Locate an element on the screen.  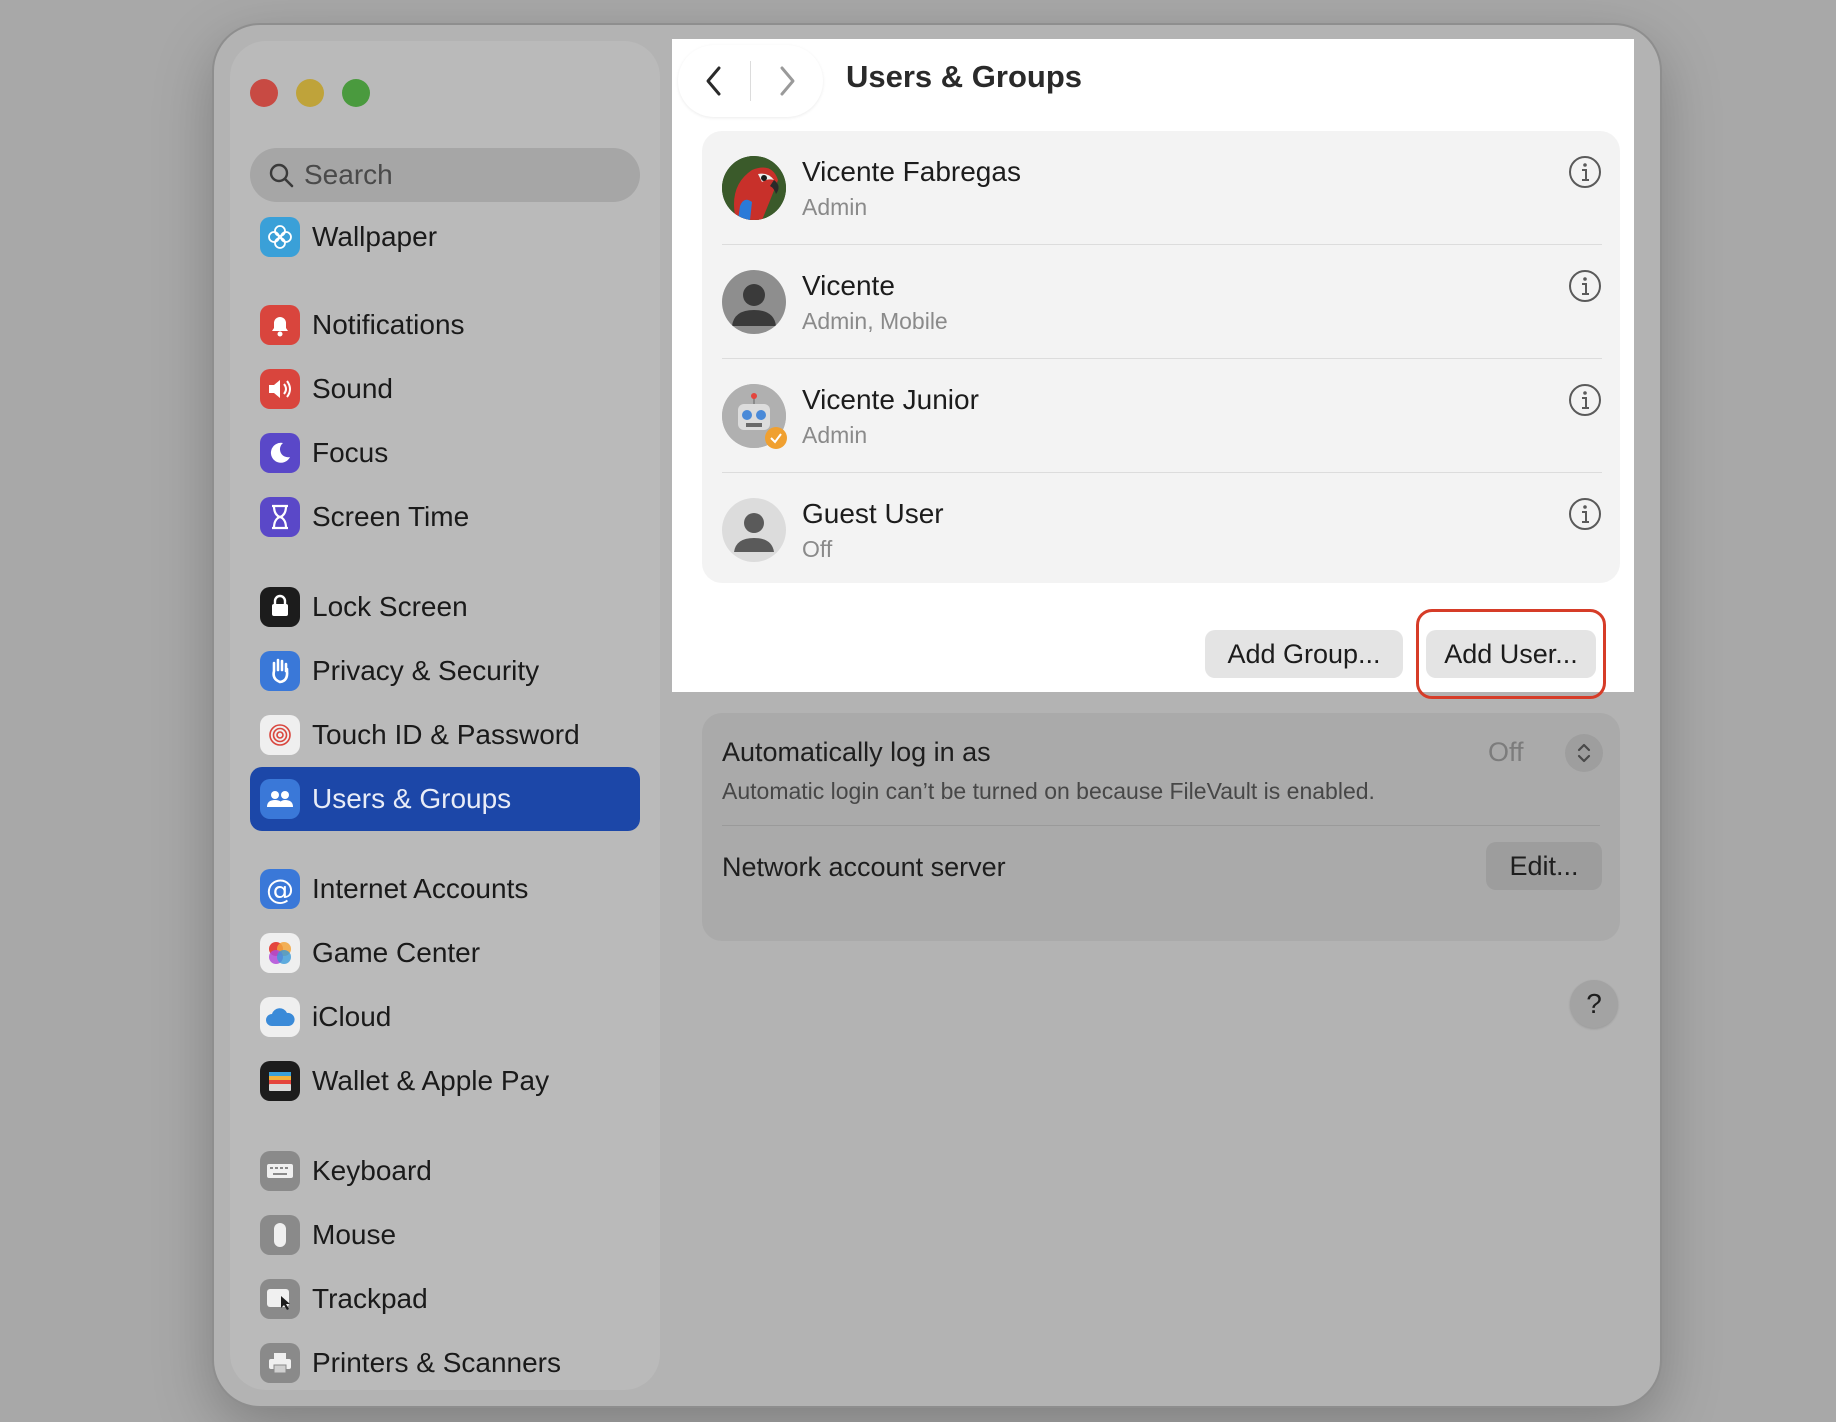
sidebar-item-internet-accounts: @ Internet Accounts is located at coordinates (445, 889).